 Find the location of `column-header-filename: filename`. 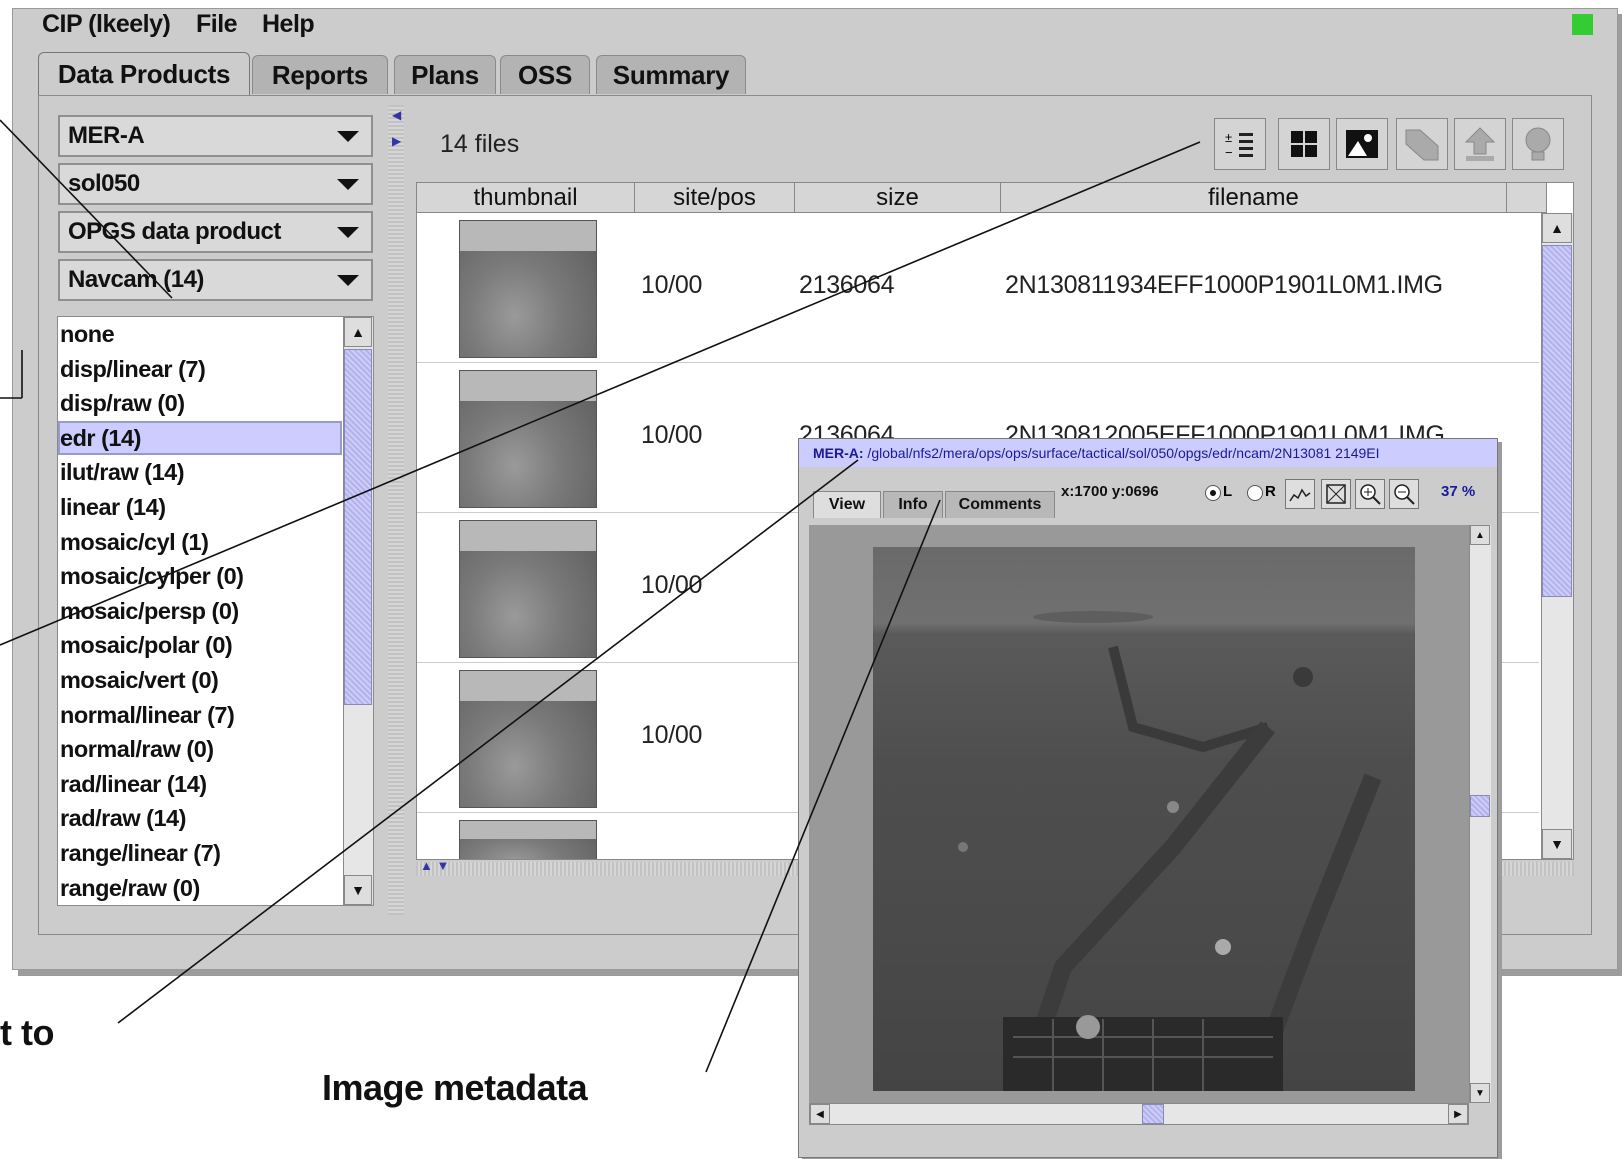

column-header-filename: filename is located at coordinates (1254, 198).